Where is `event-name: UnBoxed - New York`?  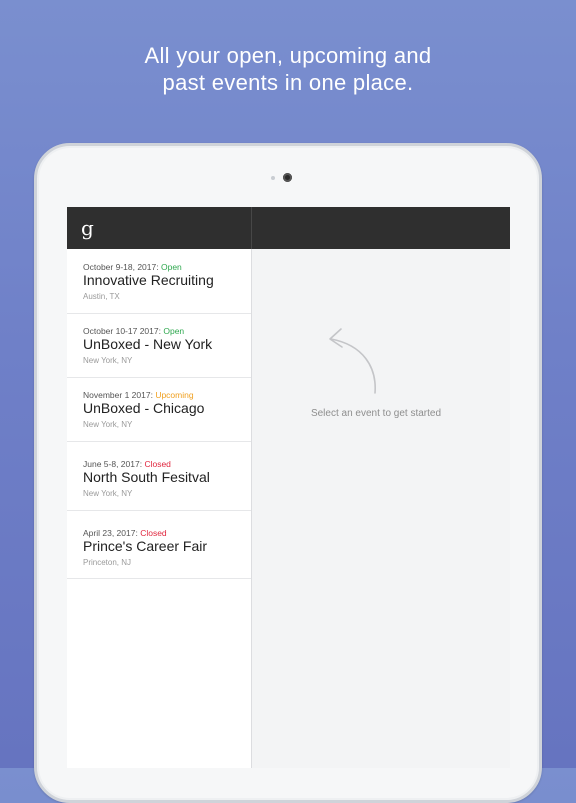 event-name: UnBoxed - New York is located at coordinates (148, 344).